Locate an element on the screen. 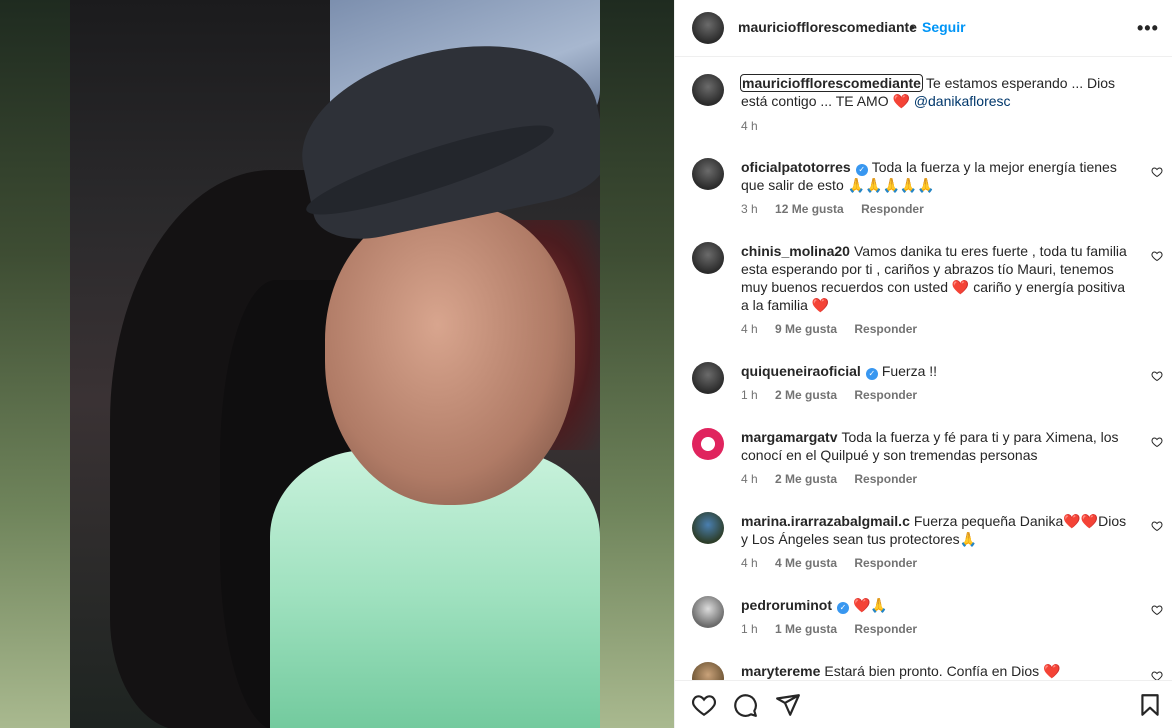 Image resolution: width=1172 pixels, height=728 pixels. comment-meta: 1 h 1 Me gusta Responder is located at coordinates (836, 629).